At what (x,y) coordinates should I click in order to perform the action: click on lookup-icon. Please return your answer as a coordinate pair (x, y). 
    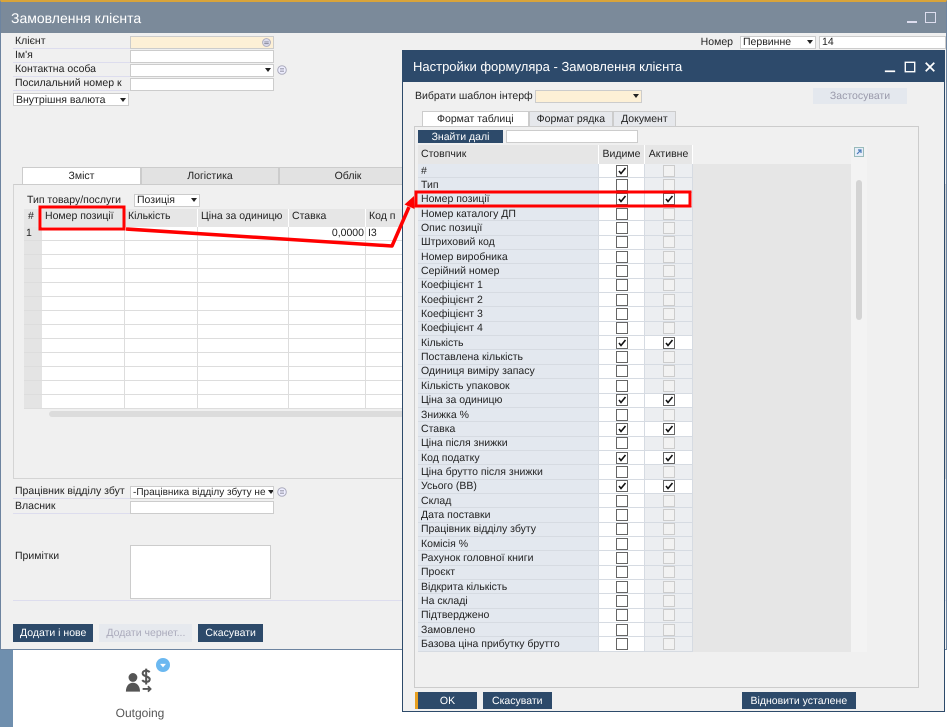
    Looking at the image, I should click on (266, 42).